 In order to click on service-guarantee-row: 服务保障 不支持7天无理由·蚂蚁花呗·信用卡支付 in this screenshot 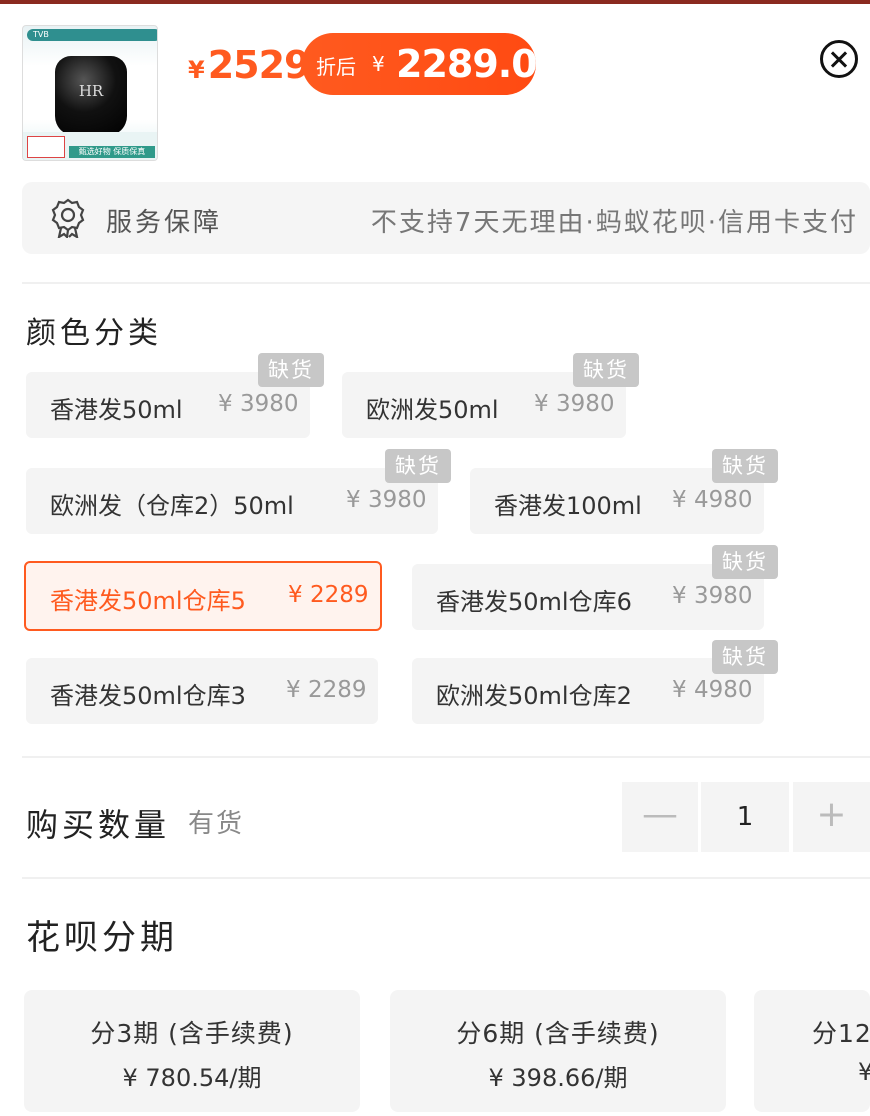, I will do `click(446, 218)`.